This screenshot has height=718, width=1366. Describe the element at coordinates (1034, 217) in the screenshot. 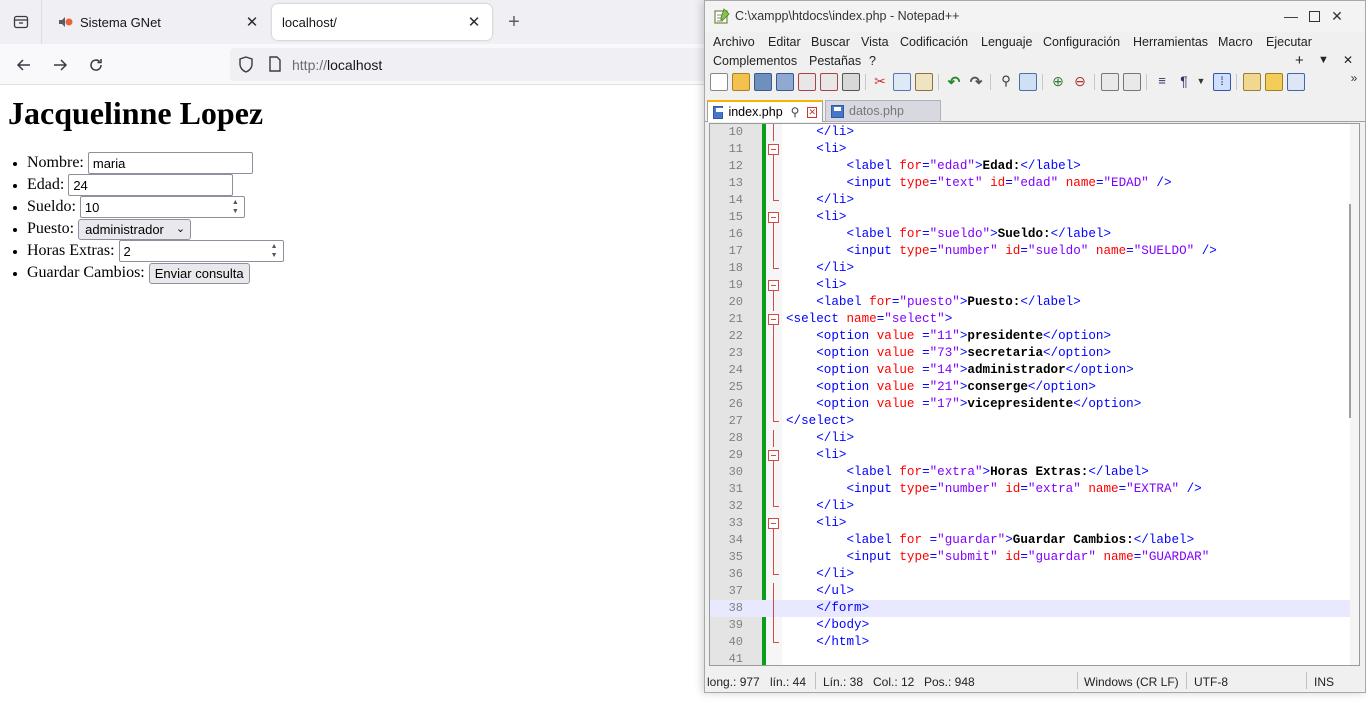

I see `code-line: 15 <li>` at that location.